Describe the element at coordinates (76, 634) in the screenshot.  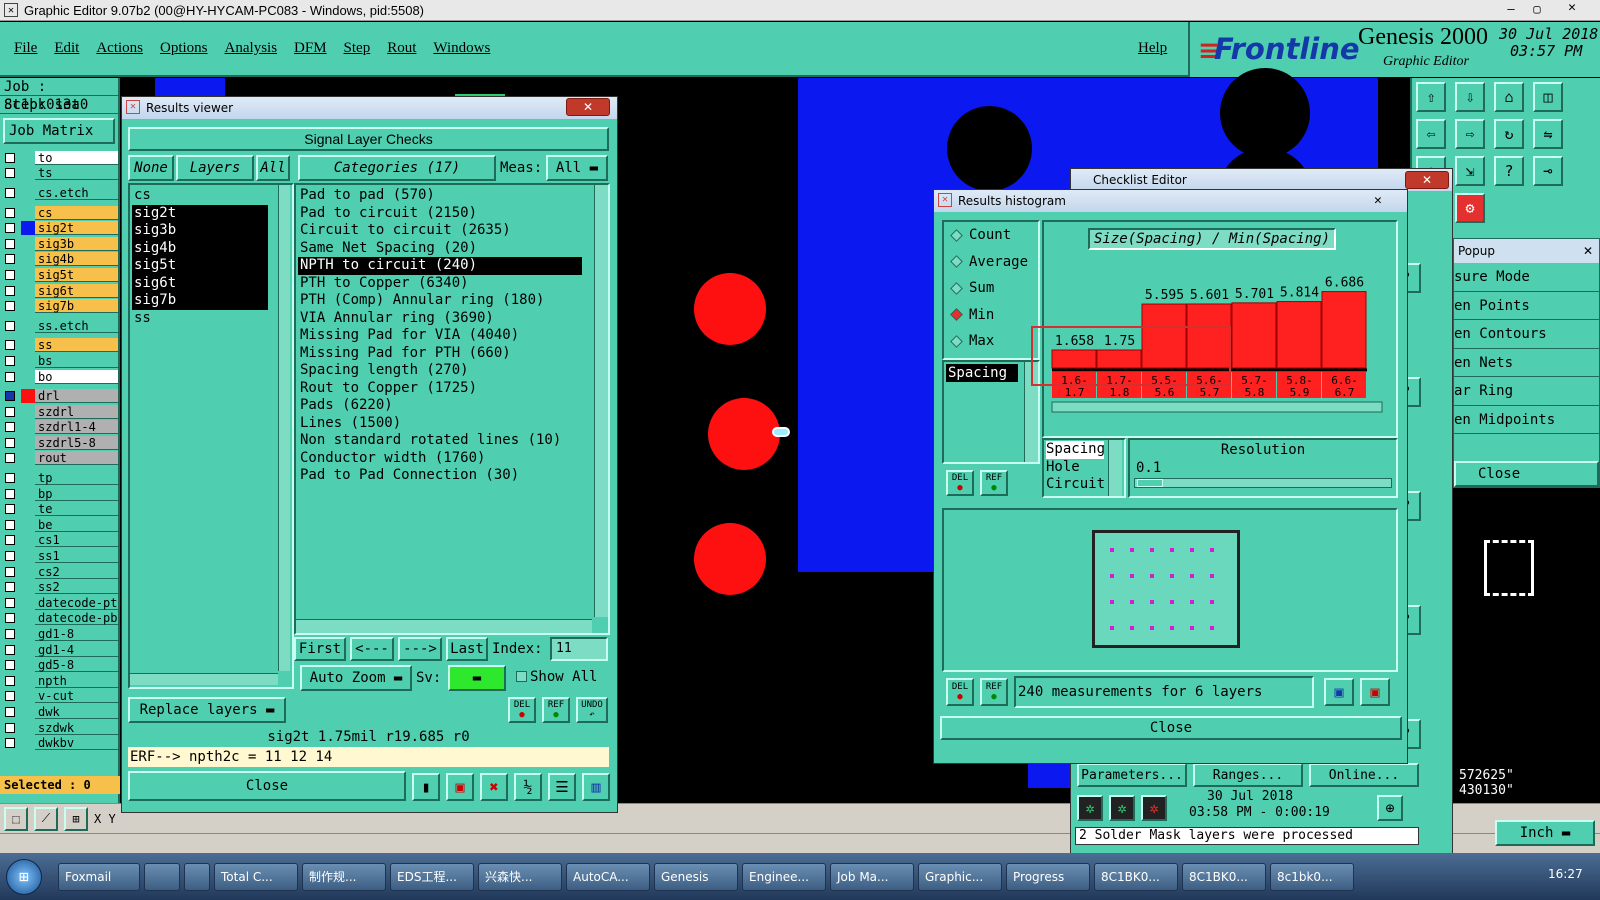
I see `layer-name: gd1-8` at that location.